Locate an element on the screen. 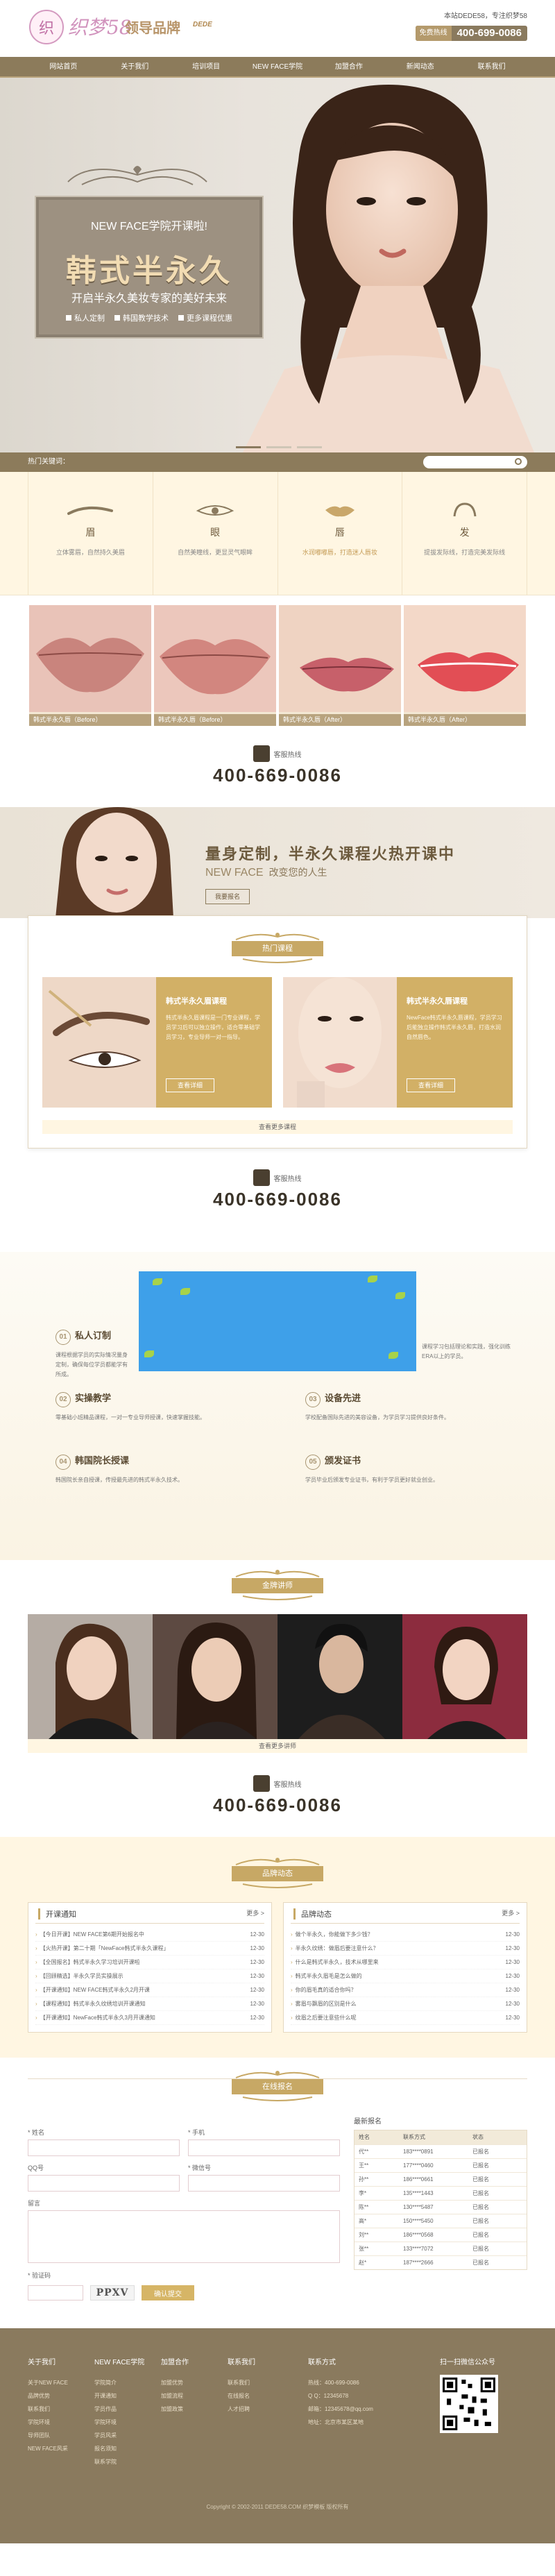 The image size is (555, 2576). footer-link: 关于NEW FACE is located at coordinates (61, 2382).